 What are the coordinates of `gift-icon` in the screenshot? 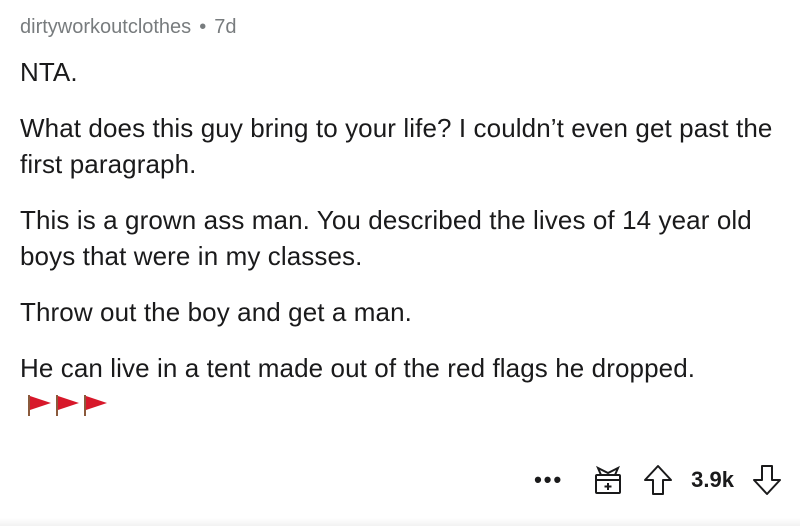 It's located at (608, 479).